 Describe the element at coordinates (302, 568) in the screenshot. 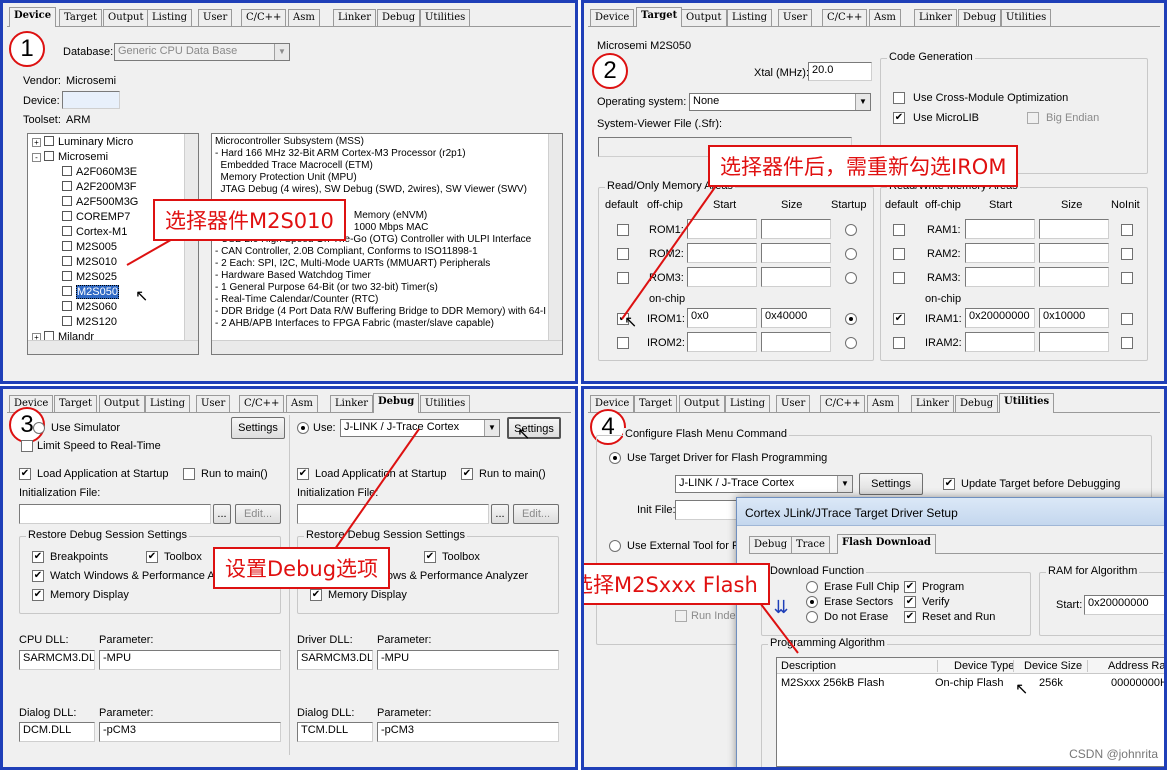

I see `callout-debug-options: 设置Debug选项` at that location.